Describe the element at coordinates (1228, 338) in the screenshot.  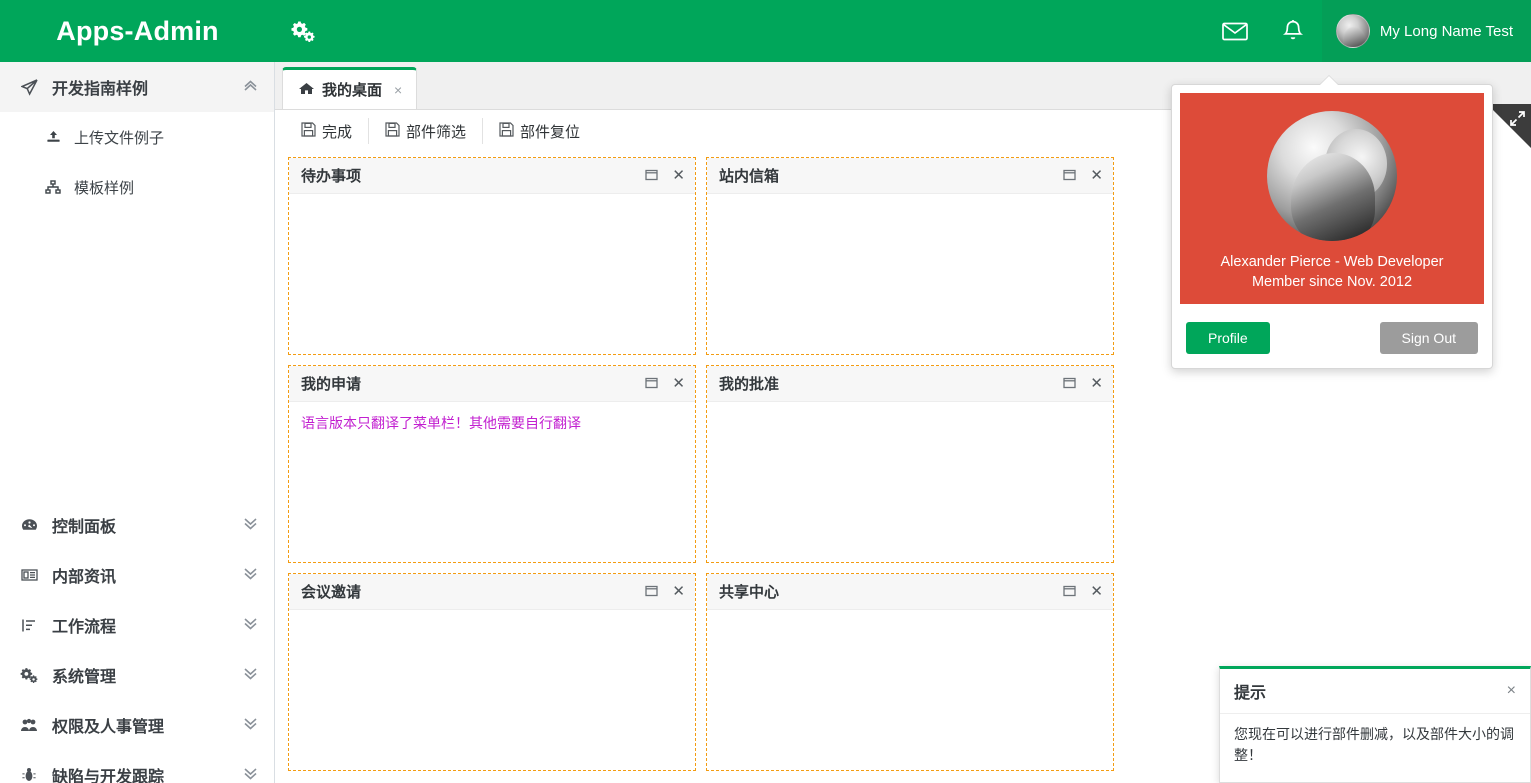
I see `profile-button: Profile` at that location.